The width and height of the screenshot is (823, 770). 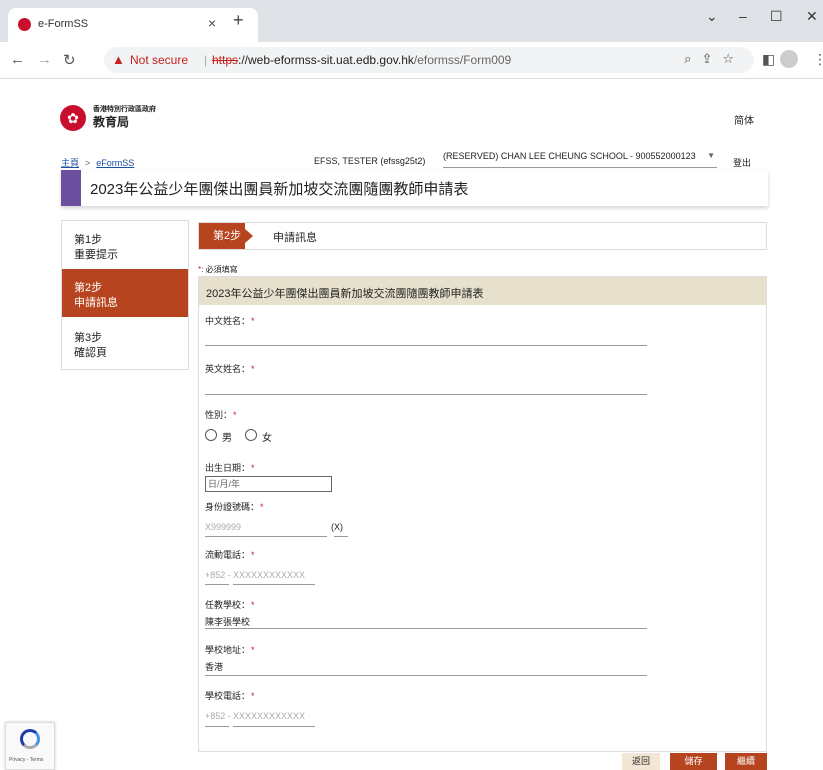 I want to click on chinese-name-input, so click(x=426, y=345).